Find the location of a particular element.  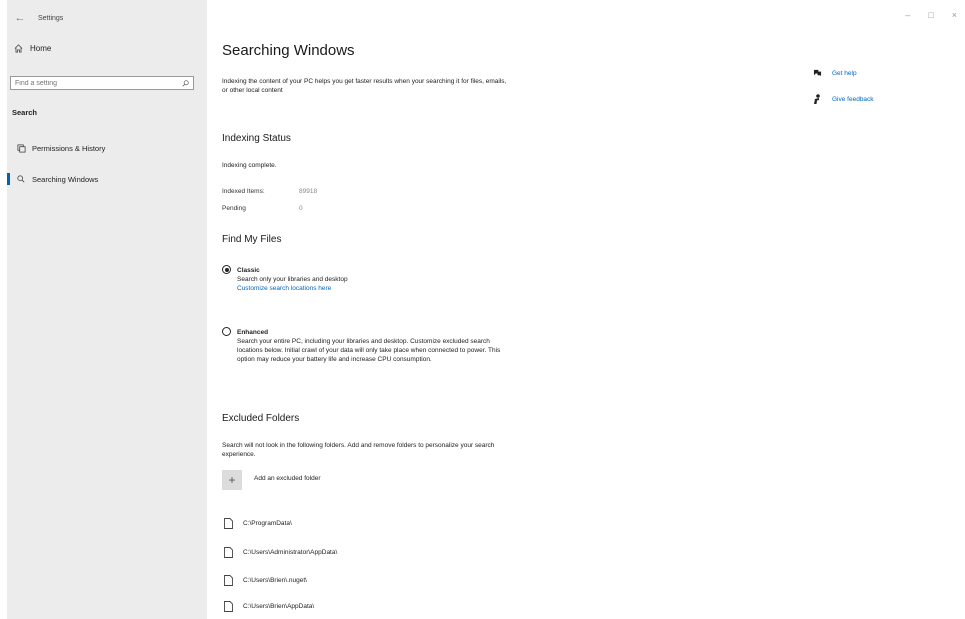

excluded-folder-item: C:\Users\Brien\.nuget\ is located at coordinates (264, 580).